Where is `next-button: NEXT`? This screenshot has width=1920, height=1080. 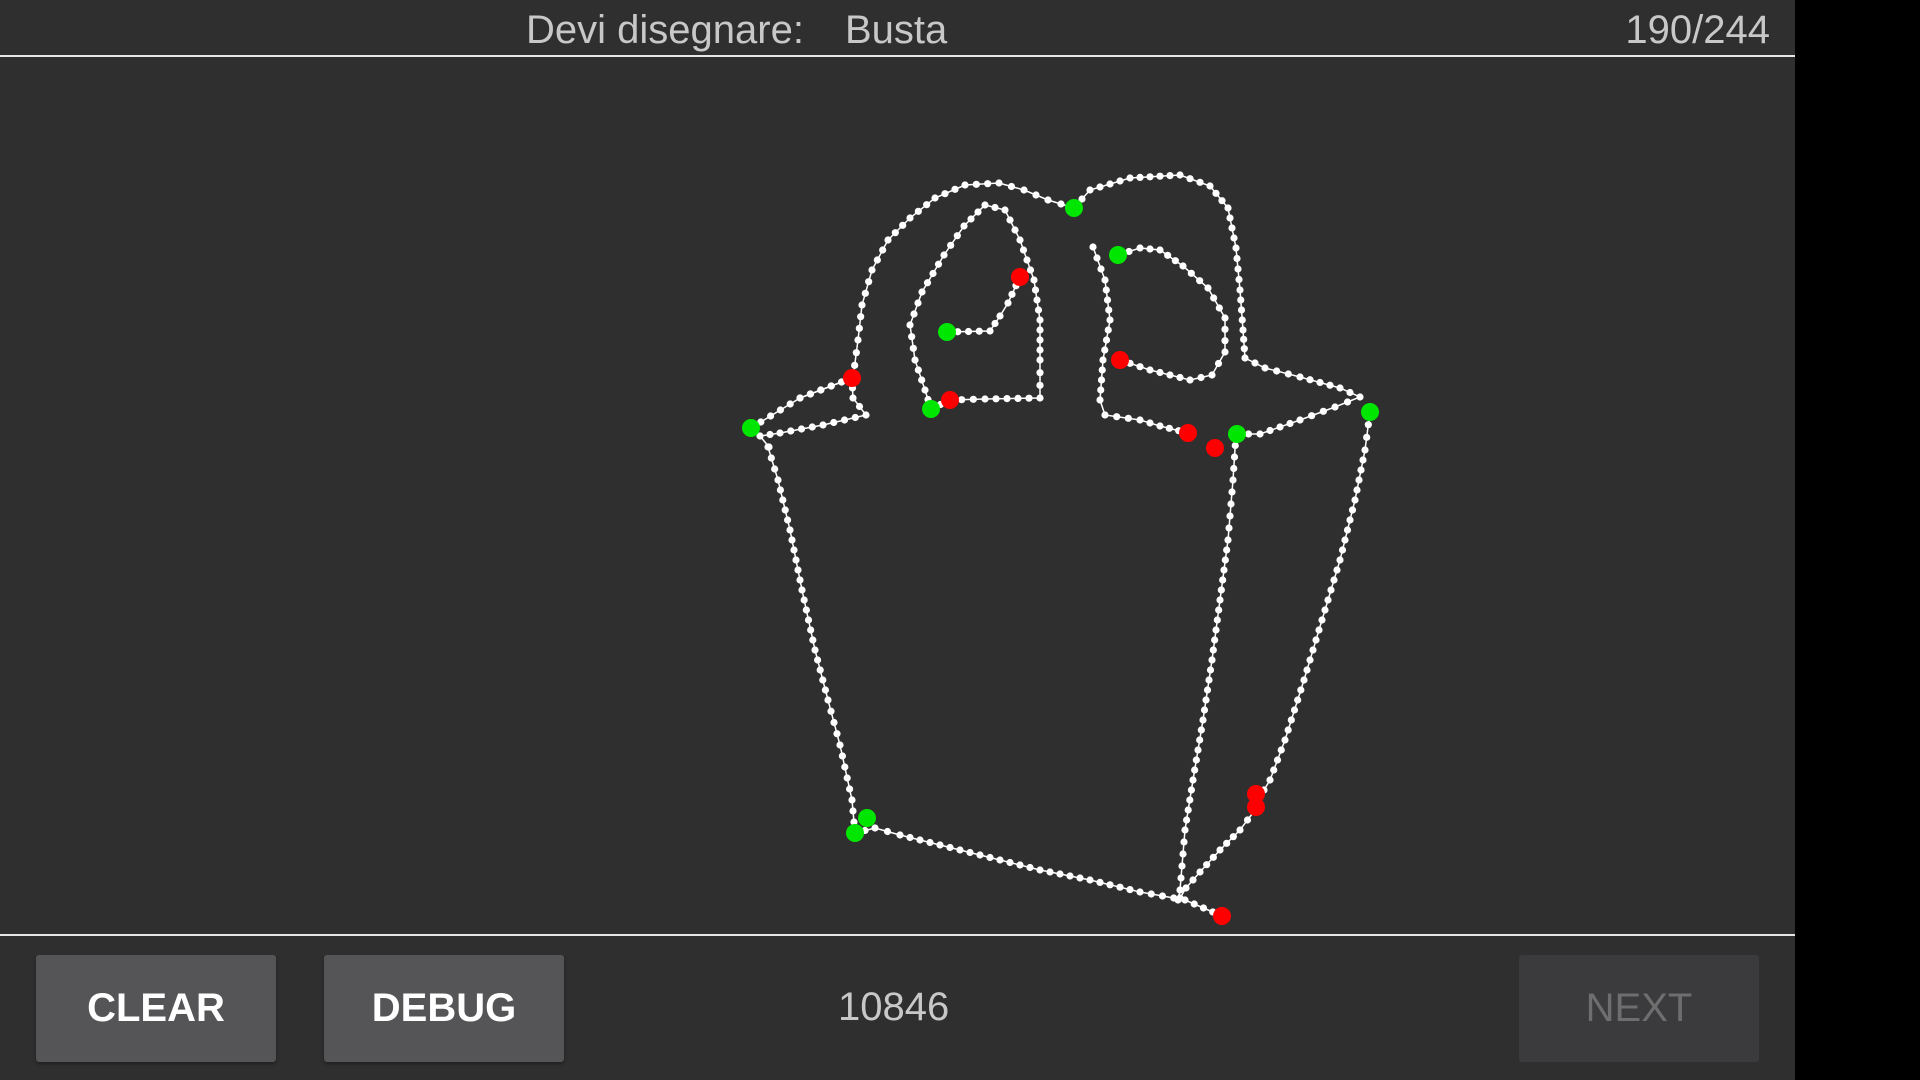 next-button: NEXT is located at coordinates (1639, 1008).